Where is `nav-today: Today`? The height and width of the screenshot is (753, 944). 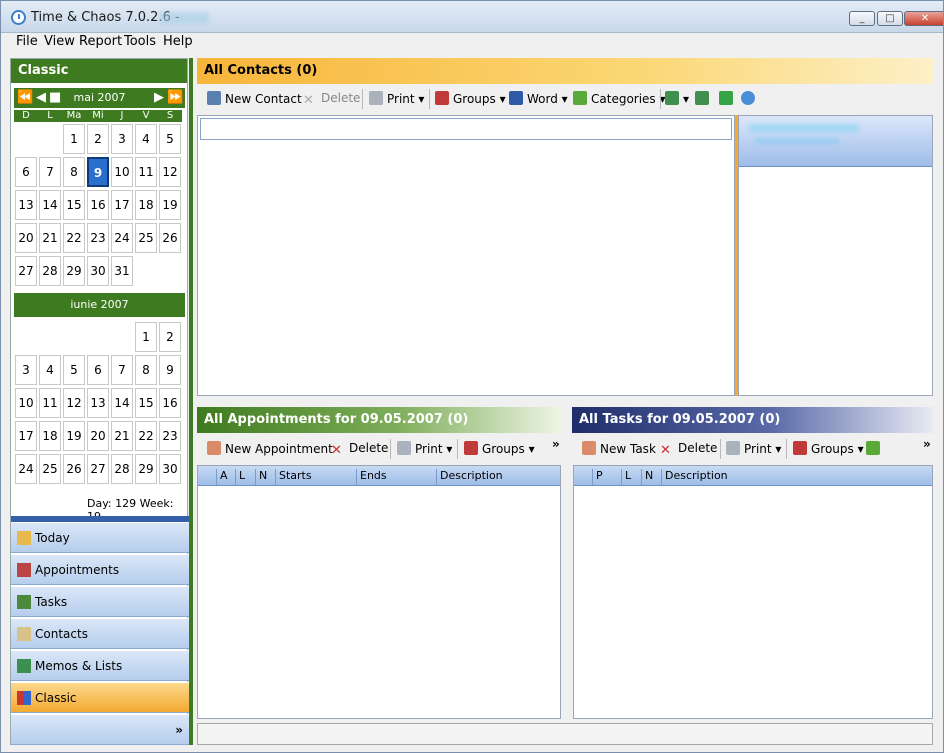 nav-today: Today is located at coordinates (100, 537).